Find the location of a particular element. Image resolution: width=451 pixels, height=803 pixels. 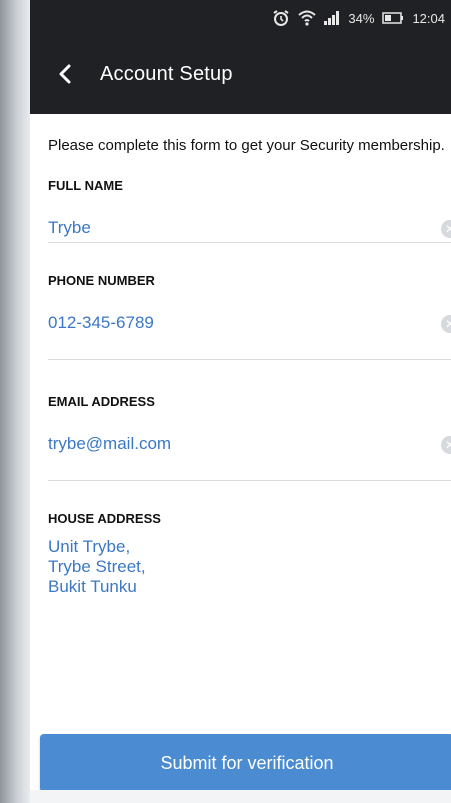

submit-area: Submit for verification is located at coordinates (245, 763).